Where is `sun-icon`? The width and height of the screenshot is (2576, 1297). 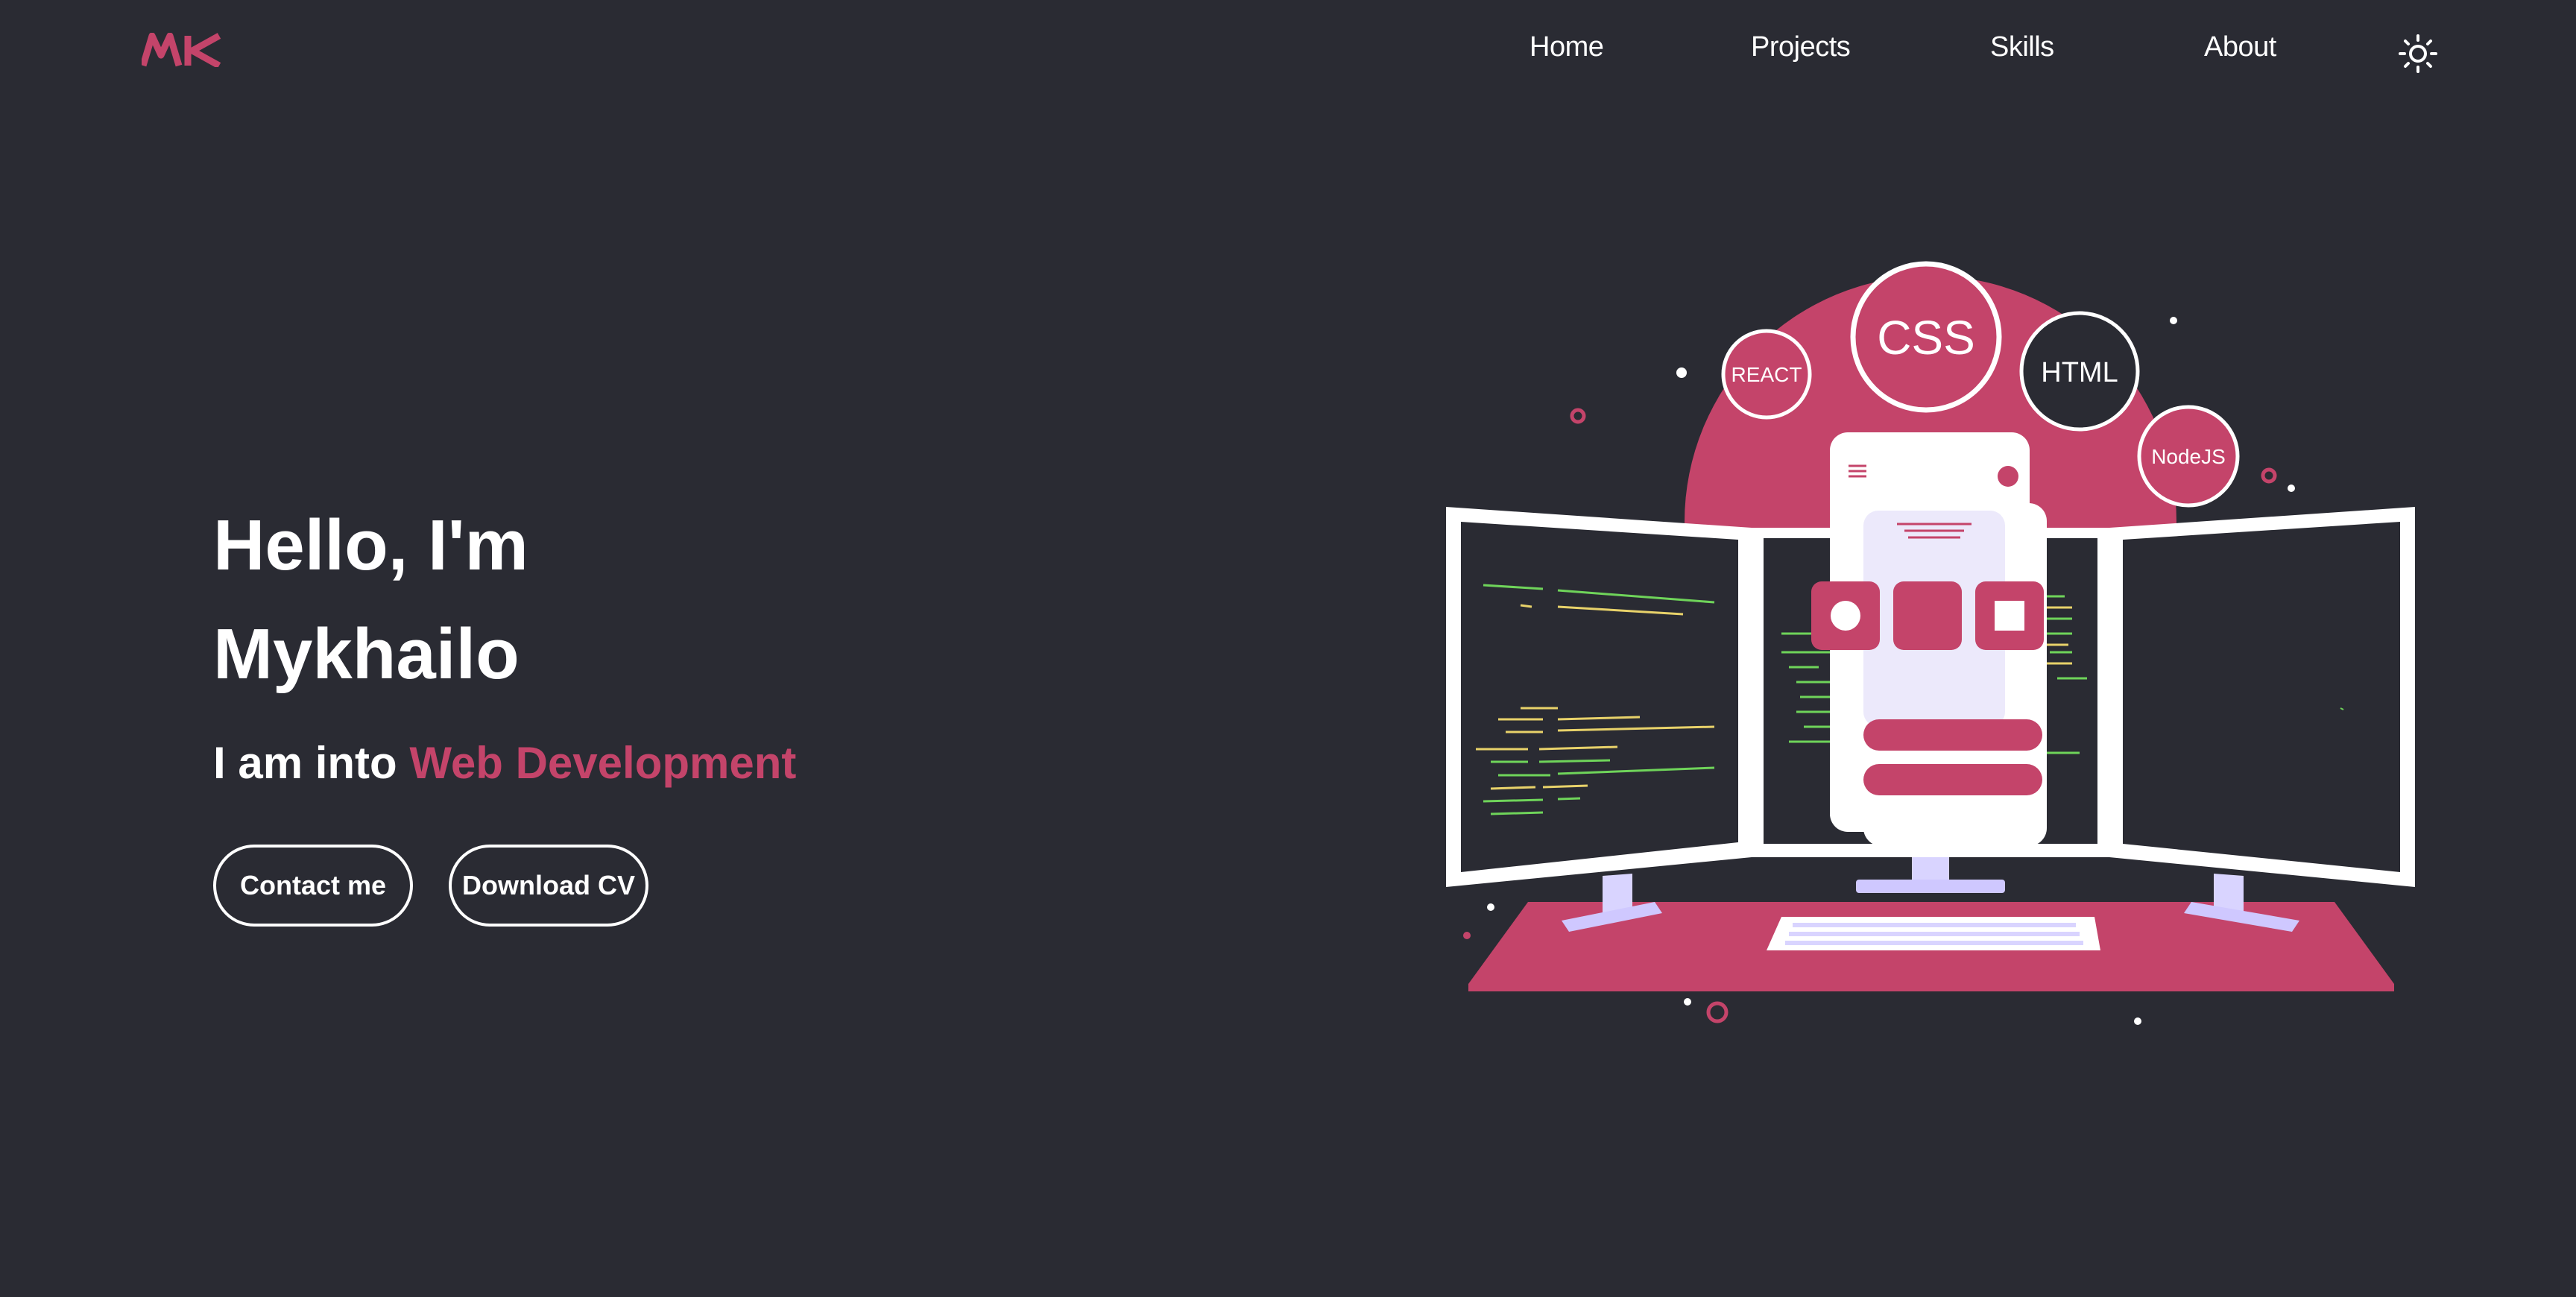 sun-icon is located at coordinates (2418, 54).